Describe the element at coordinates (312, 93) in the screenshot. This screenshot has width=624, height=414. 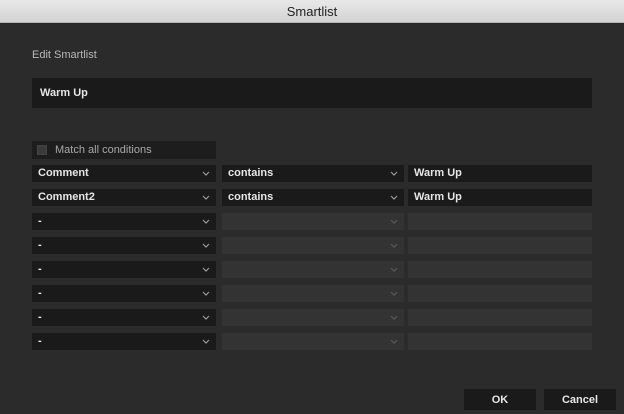
I see `smartlist-name-field: Warm Up` at that location.